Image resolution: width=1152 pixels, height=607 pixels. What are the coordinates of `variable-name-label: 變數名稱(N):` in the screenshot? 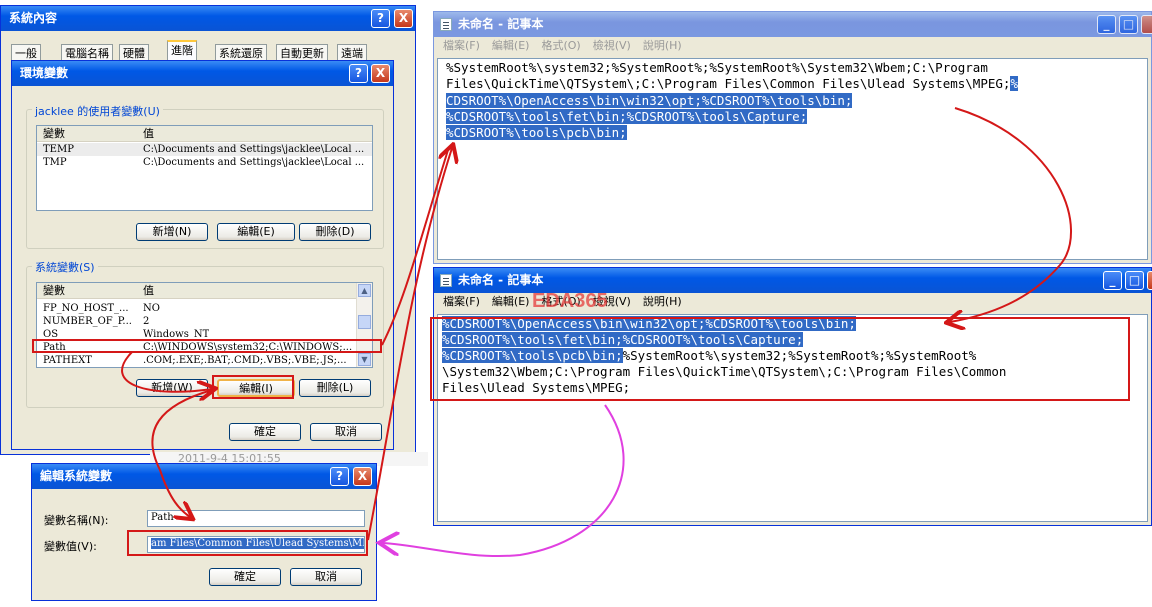 It's located at (76, 520).